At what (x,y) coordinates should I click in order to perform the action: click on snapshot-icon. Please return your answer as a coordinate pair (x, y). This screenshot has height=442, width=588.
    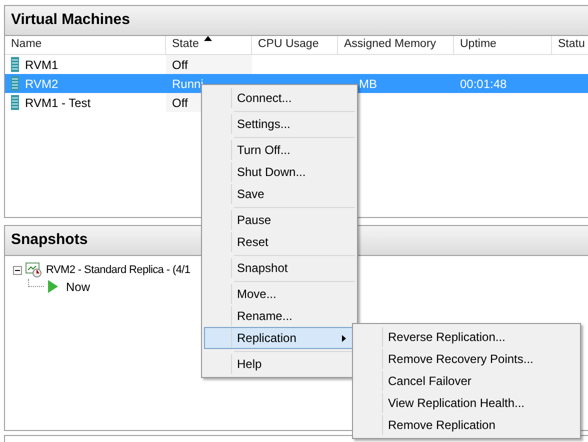
    Looking at the image, I should click on (34, 270).